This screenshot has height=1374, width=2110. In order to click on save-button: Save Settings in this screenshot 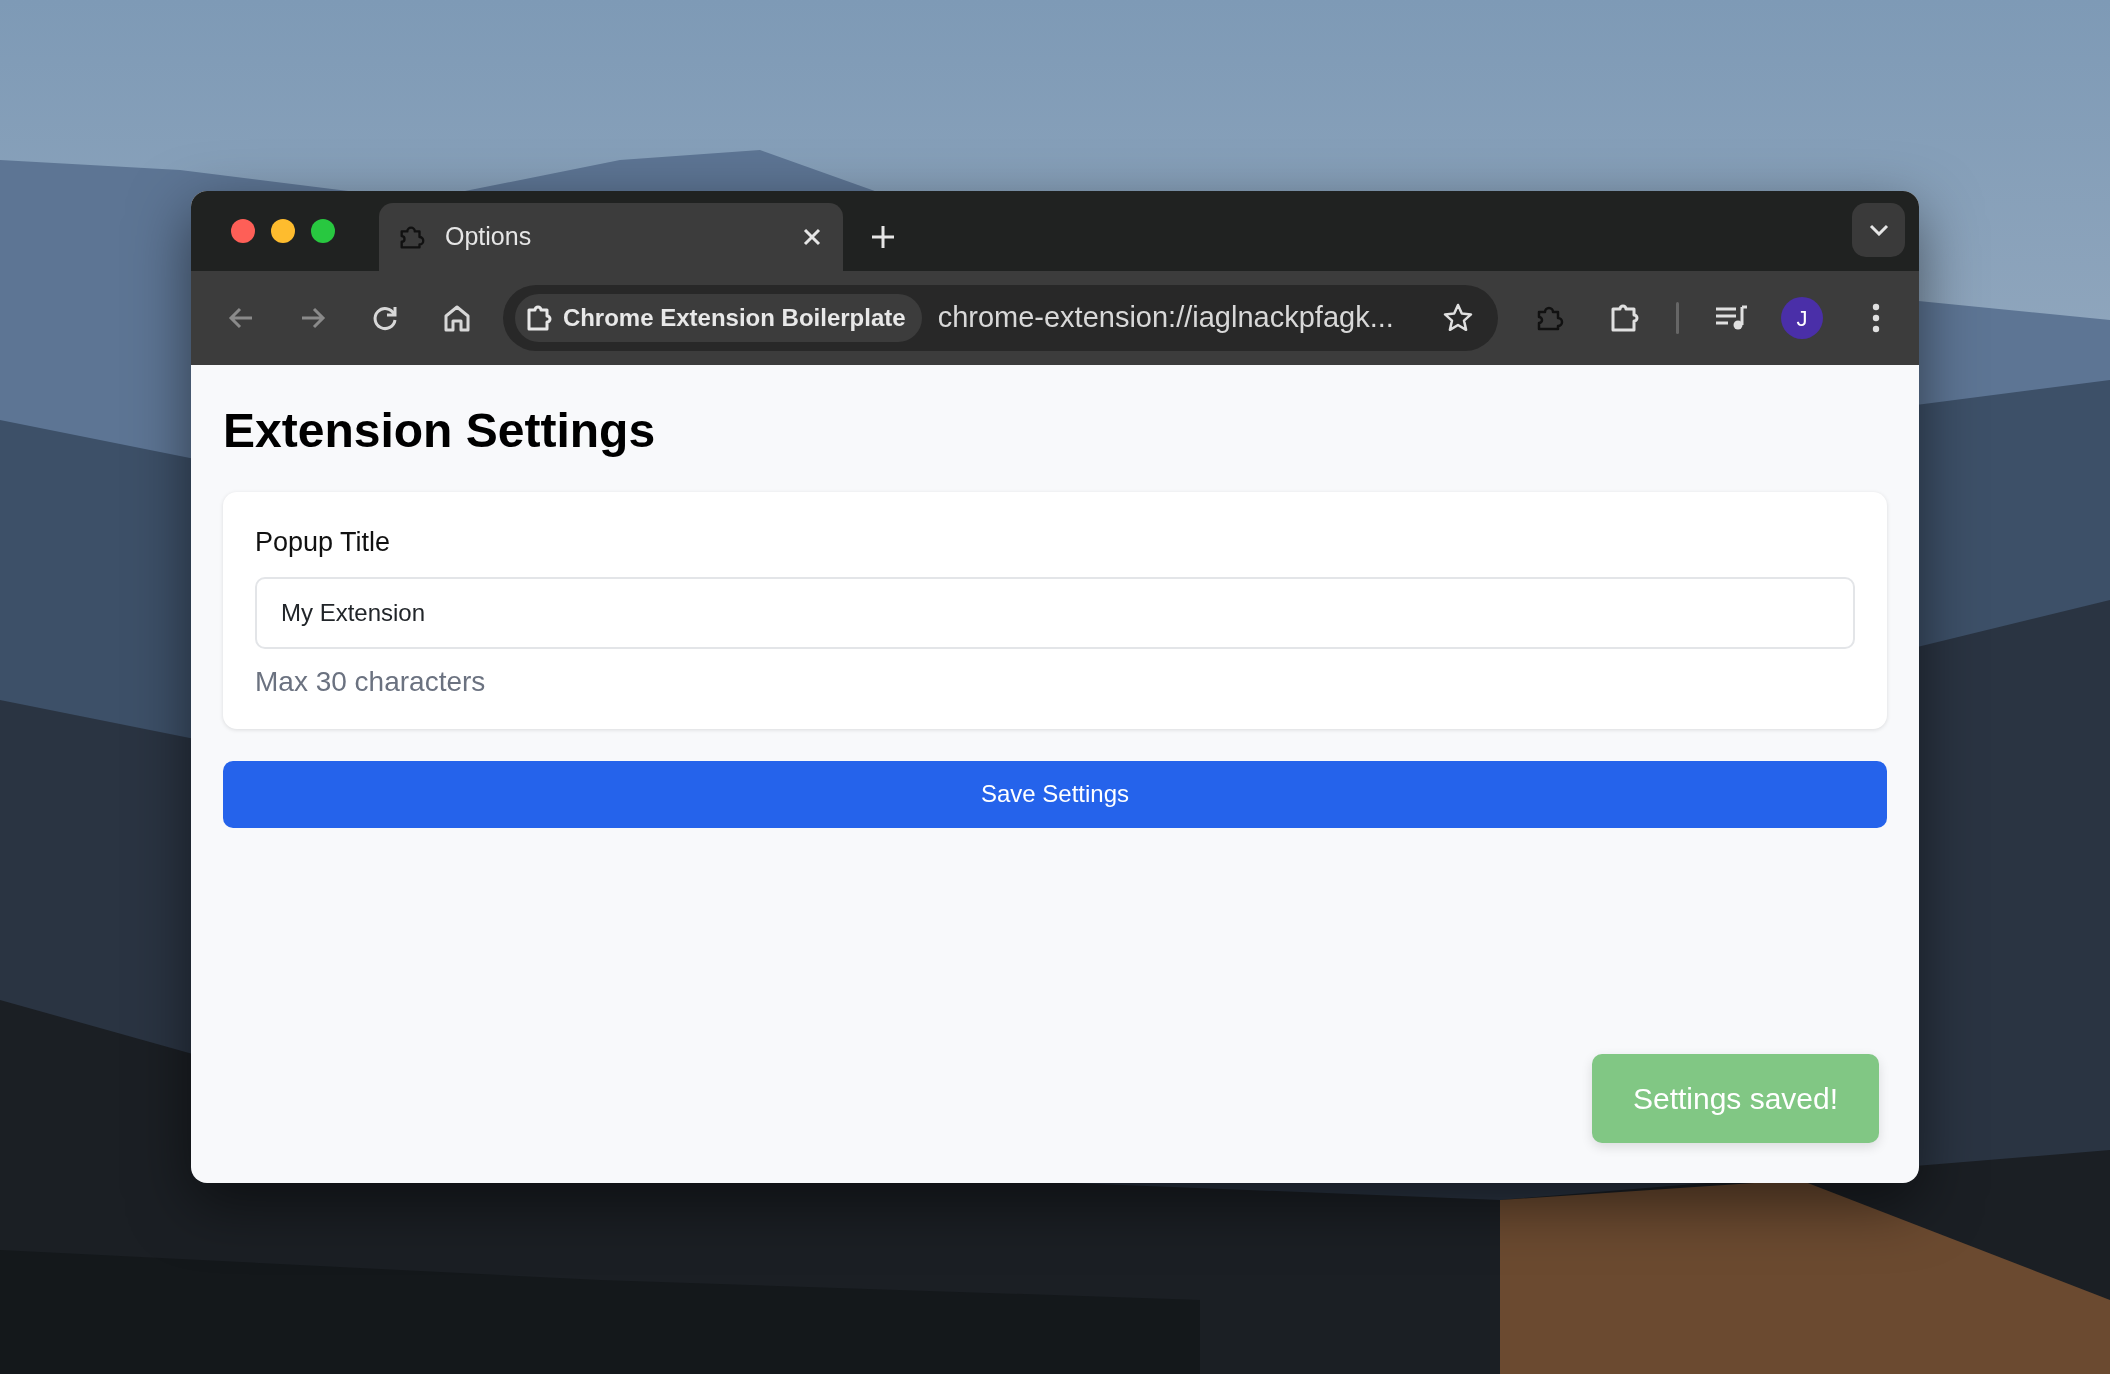, I will do `click(1055, 794)`.